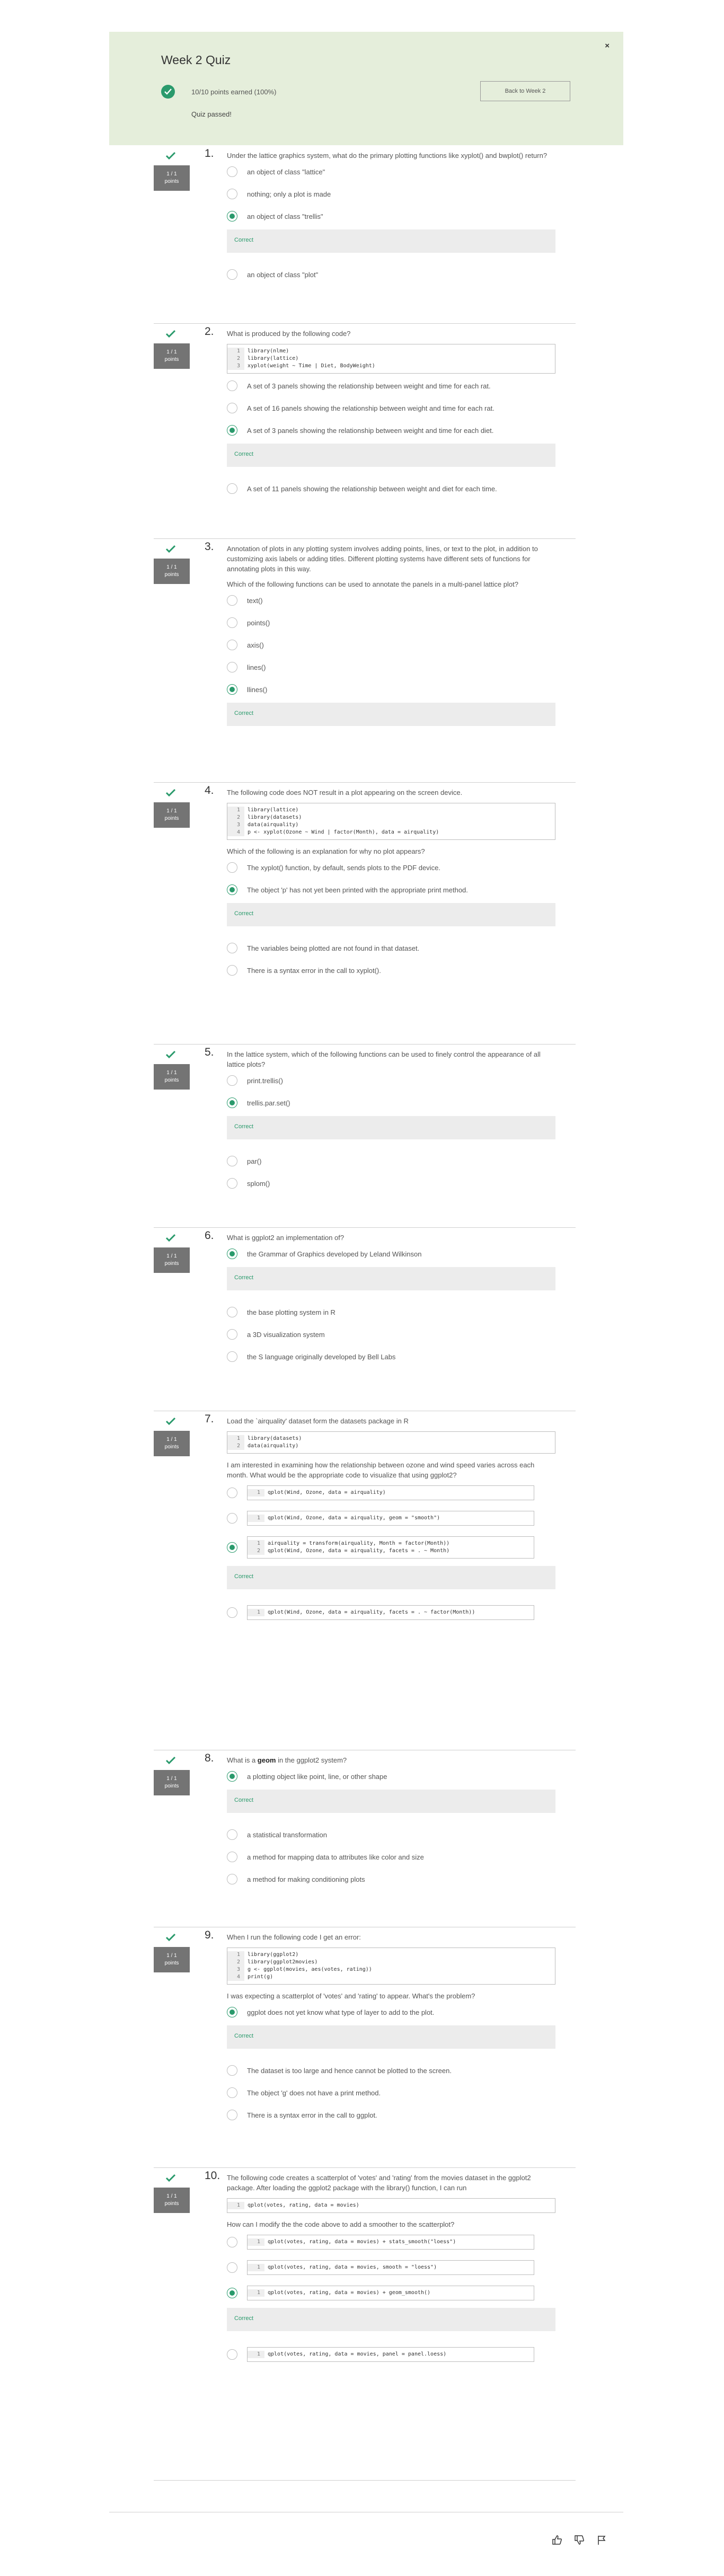 This screenshot has height=2576, width=724. What do you see at coordinates (391, 2037) in the screenshot?
I see `correct-feedback: Correct` at bounding box center [391, 2037].